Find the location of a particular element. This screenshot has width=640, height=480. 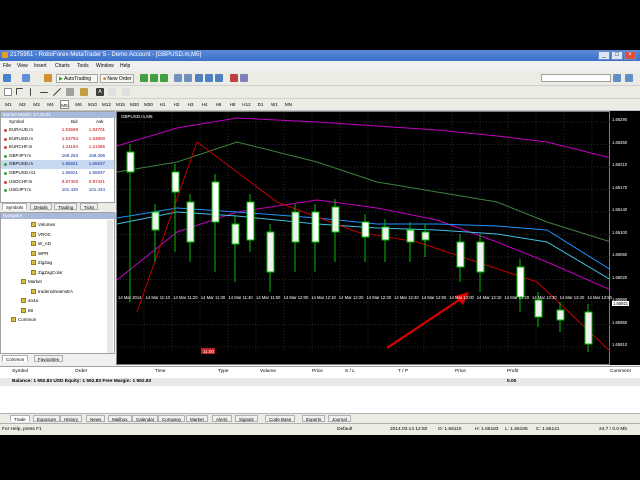

timeframe-h3: H3 is located at coordinates (190, 104).